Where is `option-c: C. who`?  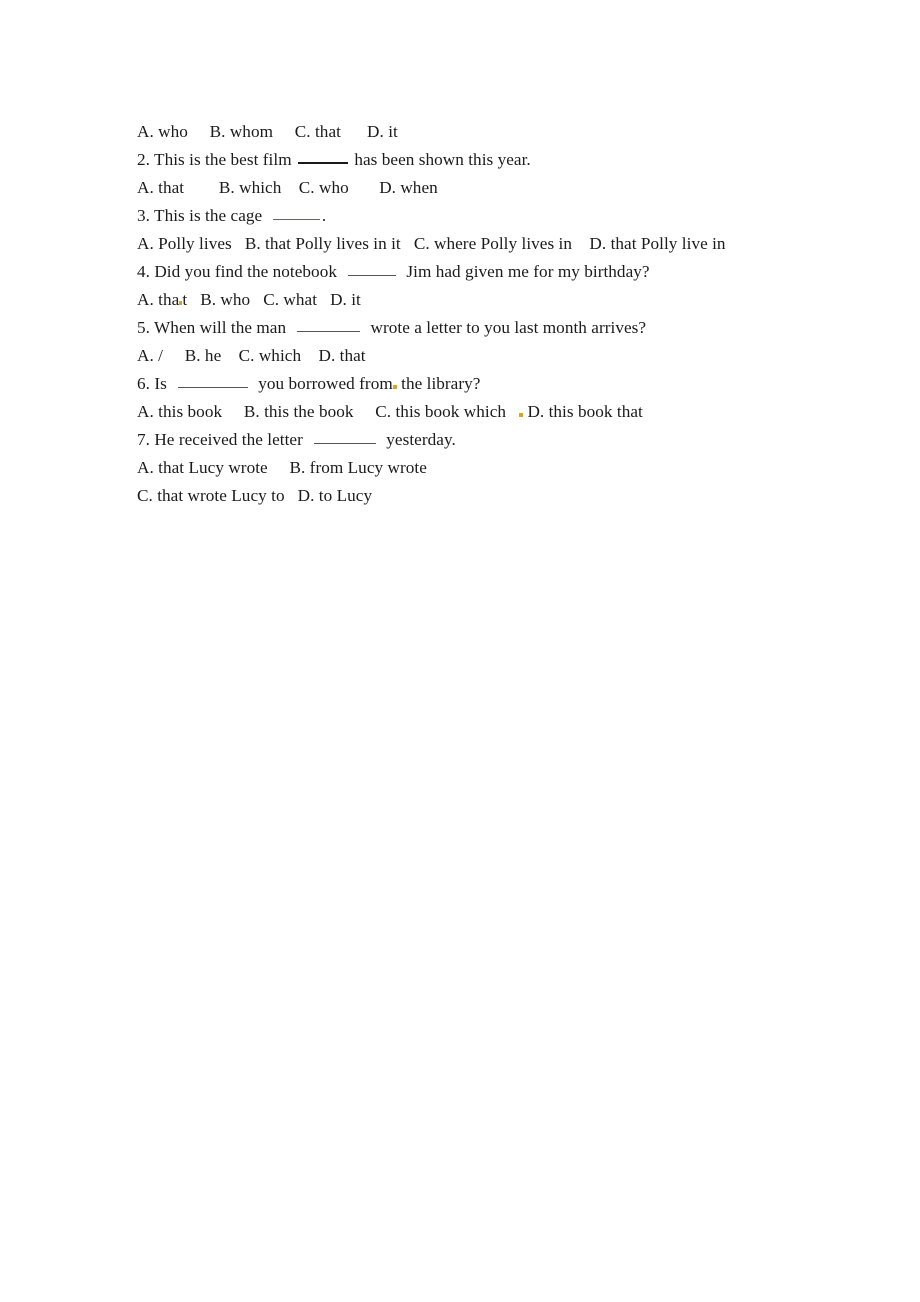
option-c: C. who is located at coordinates (324, 187).